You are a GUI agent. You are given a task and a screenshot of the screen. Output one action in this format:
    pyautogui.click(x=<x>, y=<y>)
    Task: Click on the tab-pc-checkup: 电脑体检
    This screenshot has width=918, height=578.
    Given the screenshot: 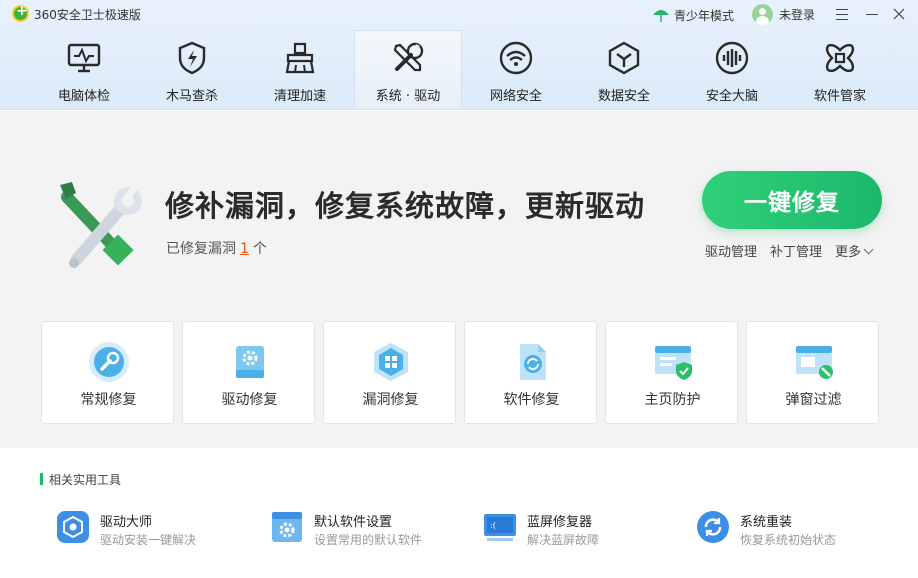 What is the action you would take?
    pyautogui.click(x=84, y=70)
    